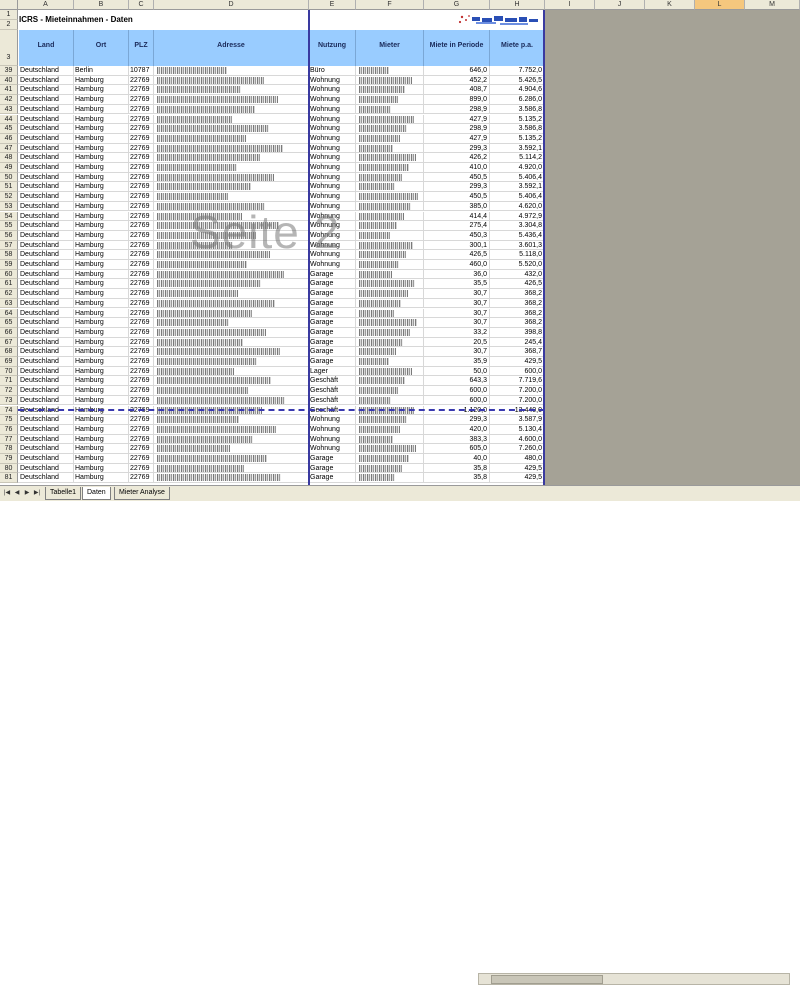  What do you see at coordinates (9, 48) in the screenshot?
I see `row-header-3: 3` at bounding box center [9, 48].